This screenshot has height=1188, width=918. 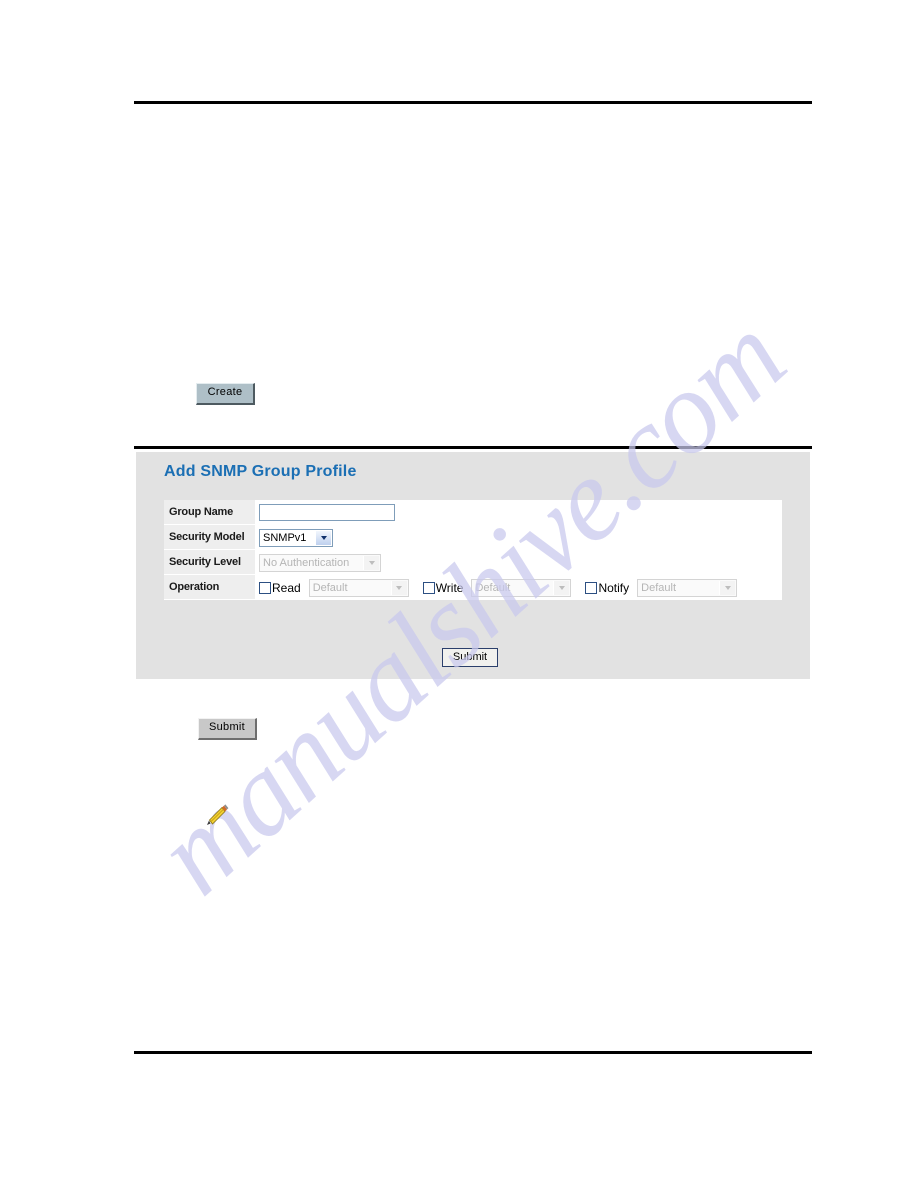 I want to click on notify-view-select: Default, so click(x=687, y=587).